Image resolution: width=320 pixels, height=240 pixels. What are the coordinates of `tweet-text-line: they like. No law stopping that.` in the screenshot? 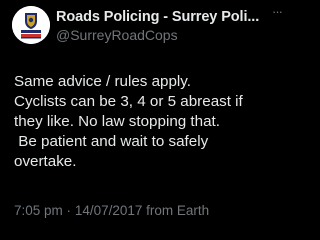 It's located at (117, 121).